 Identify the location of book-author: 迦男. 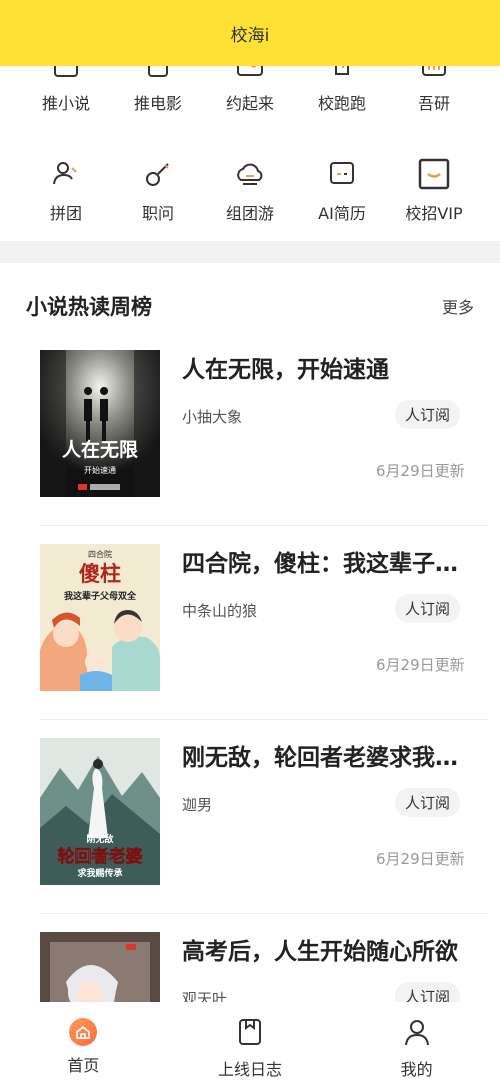
(197, 805).